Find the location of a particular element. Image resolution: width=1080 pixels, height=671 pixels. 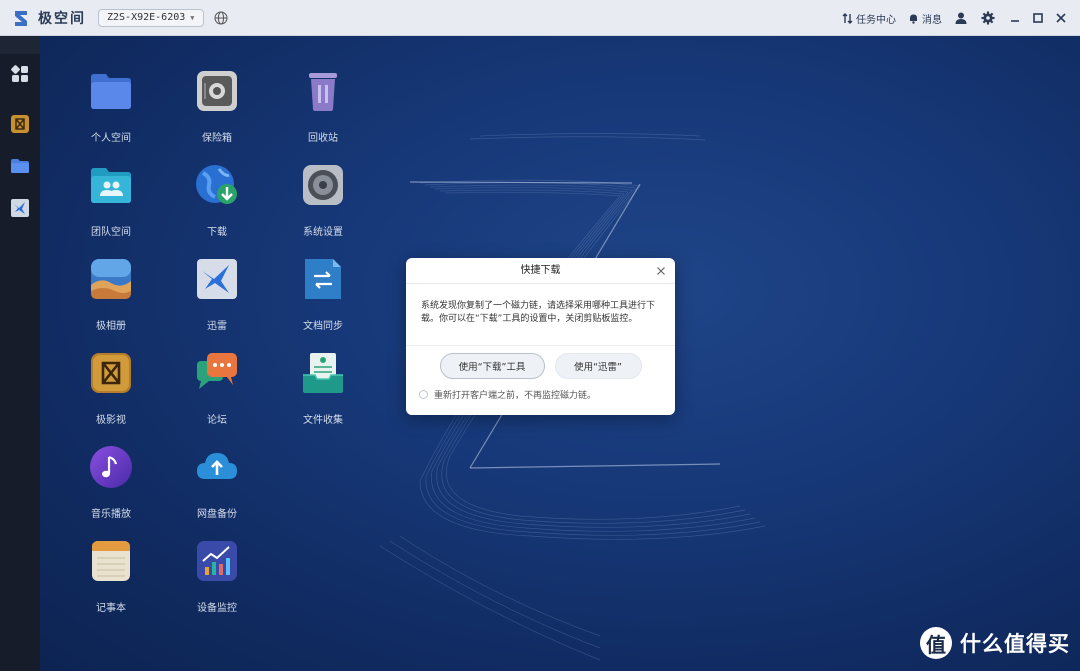

sidebar-top-strip is located at coordinates (20, 45).